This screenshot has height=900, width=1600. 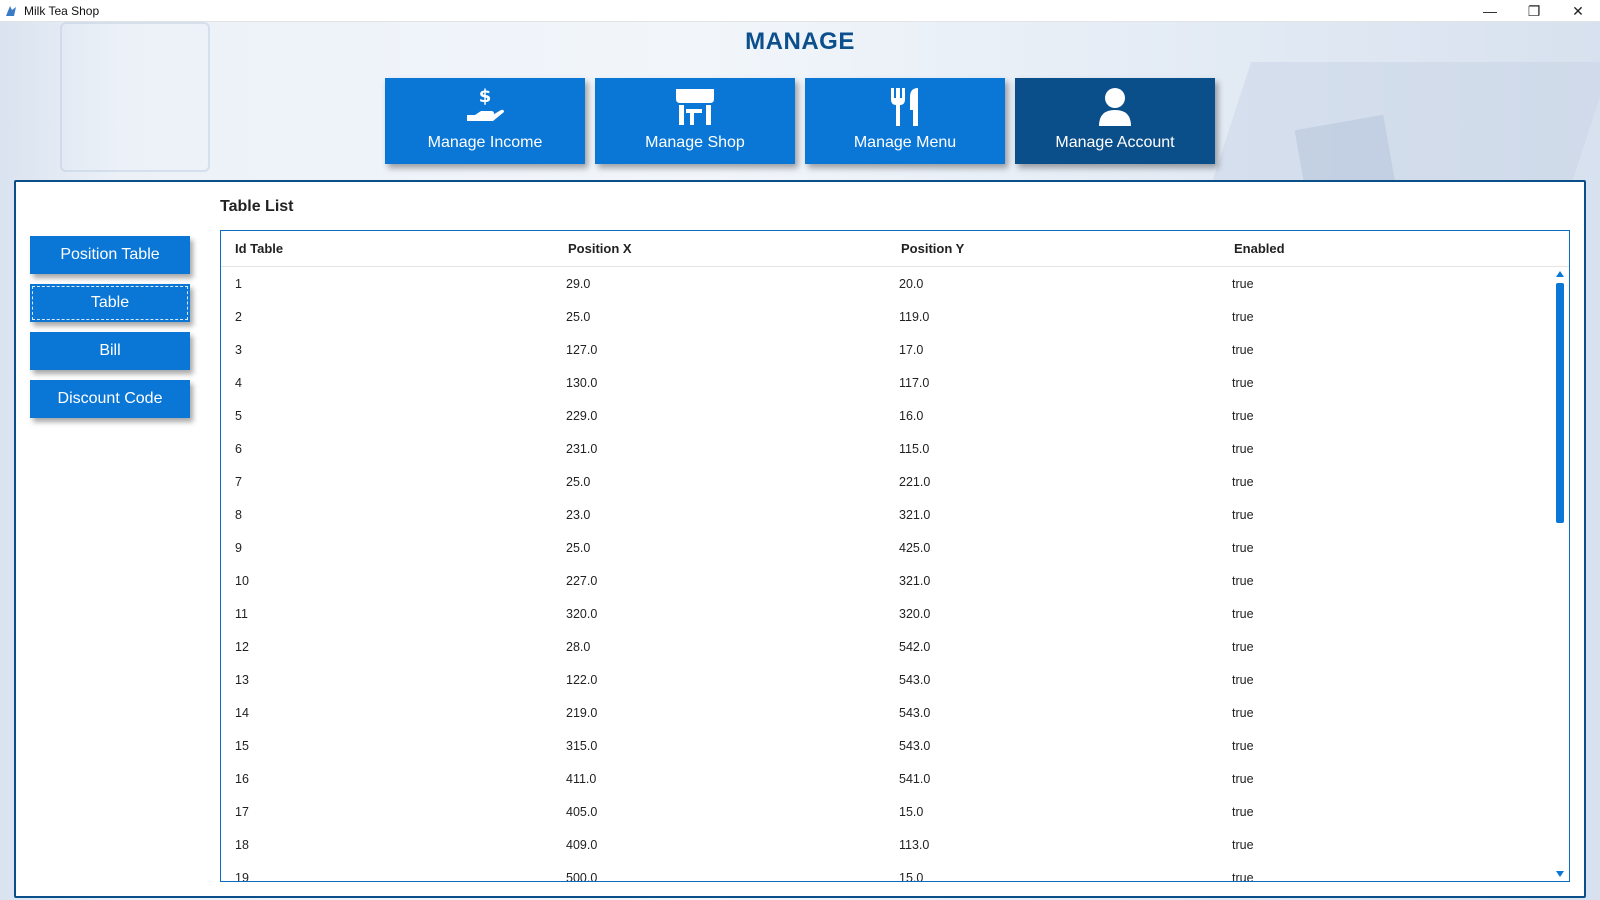 I want to click on cell-id: 4, so click(x=238, y=382).